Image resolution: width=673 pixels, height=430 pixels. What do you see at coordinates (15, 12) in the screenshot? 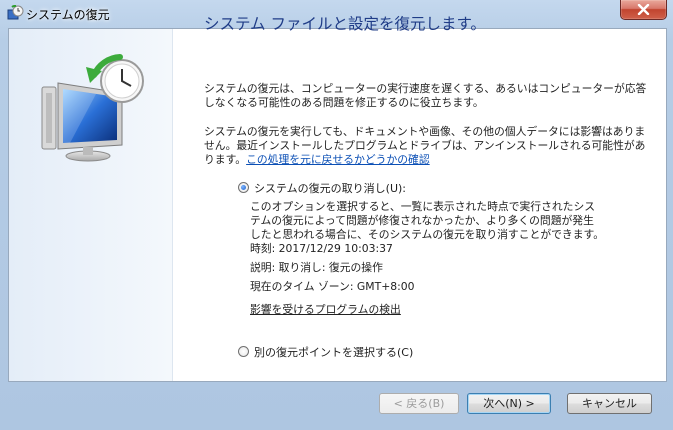
I see `system-restore-app-icon` at bounding box center [15, 12].